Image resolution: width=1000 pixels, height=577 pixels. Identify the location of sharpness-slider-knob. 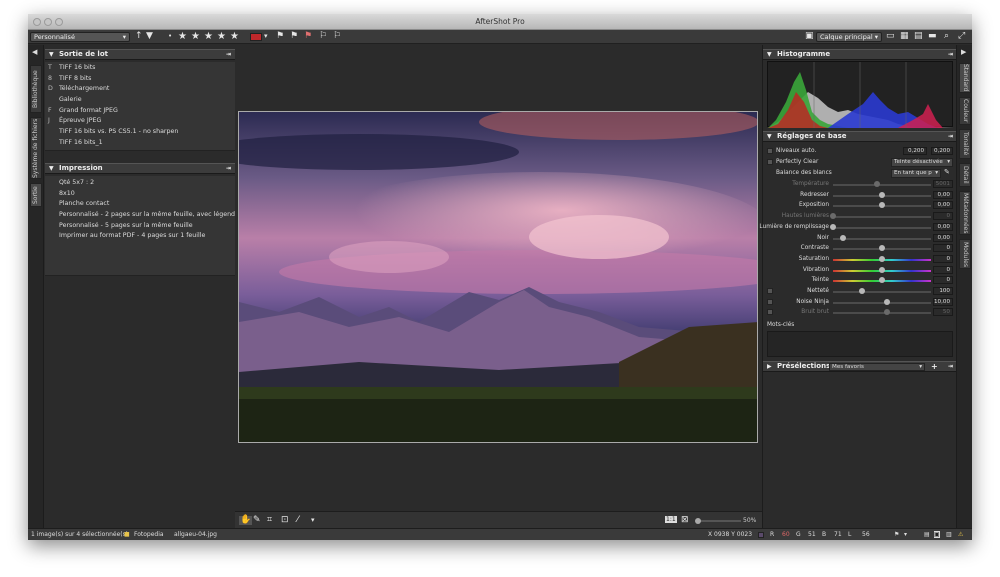
(862, 291).